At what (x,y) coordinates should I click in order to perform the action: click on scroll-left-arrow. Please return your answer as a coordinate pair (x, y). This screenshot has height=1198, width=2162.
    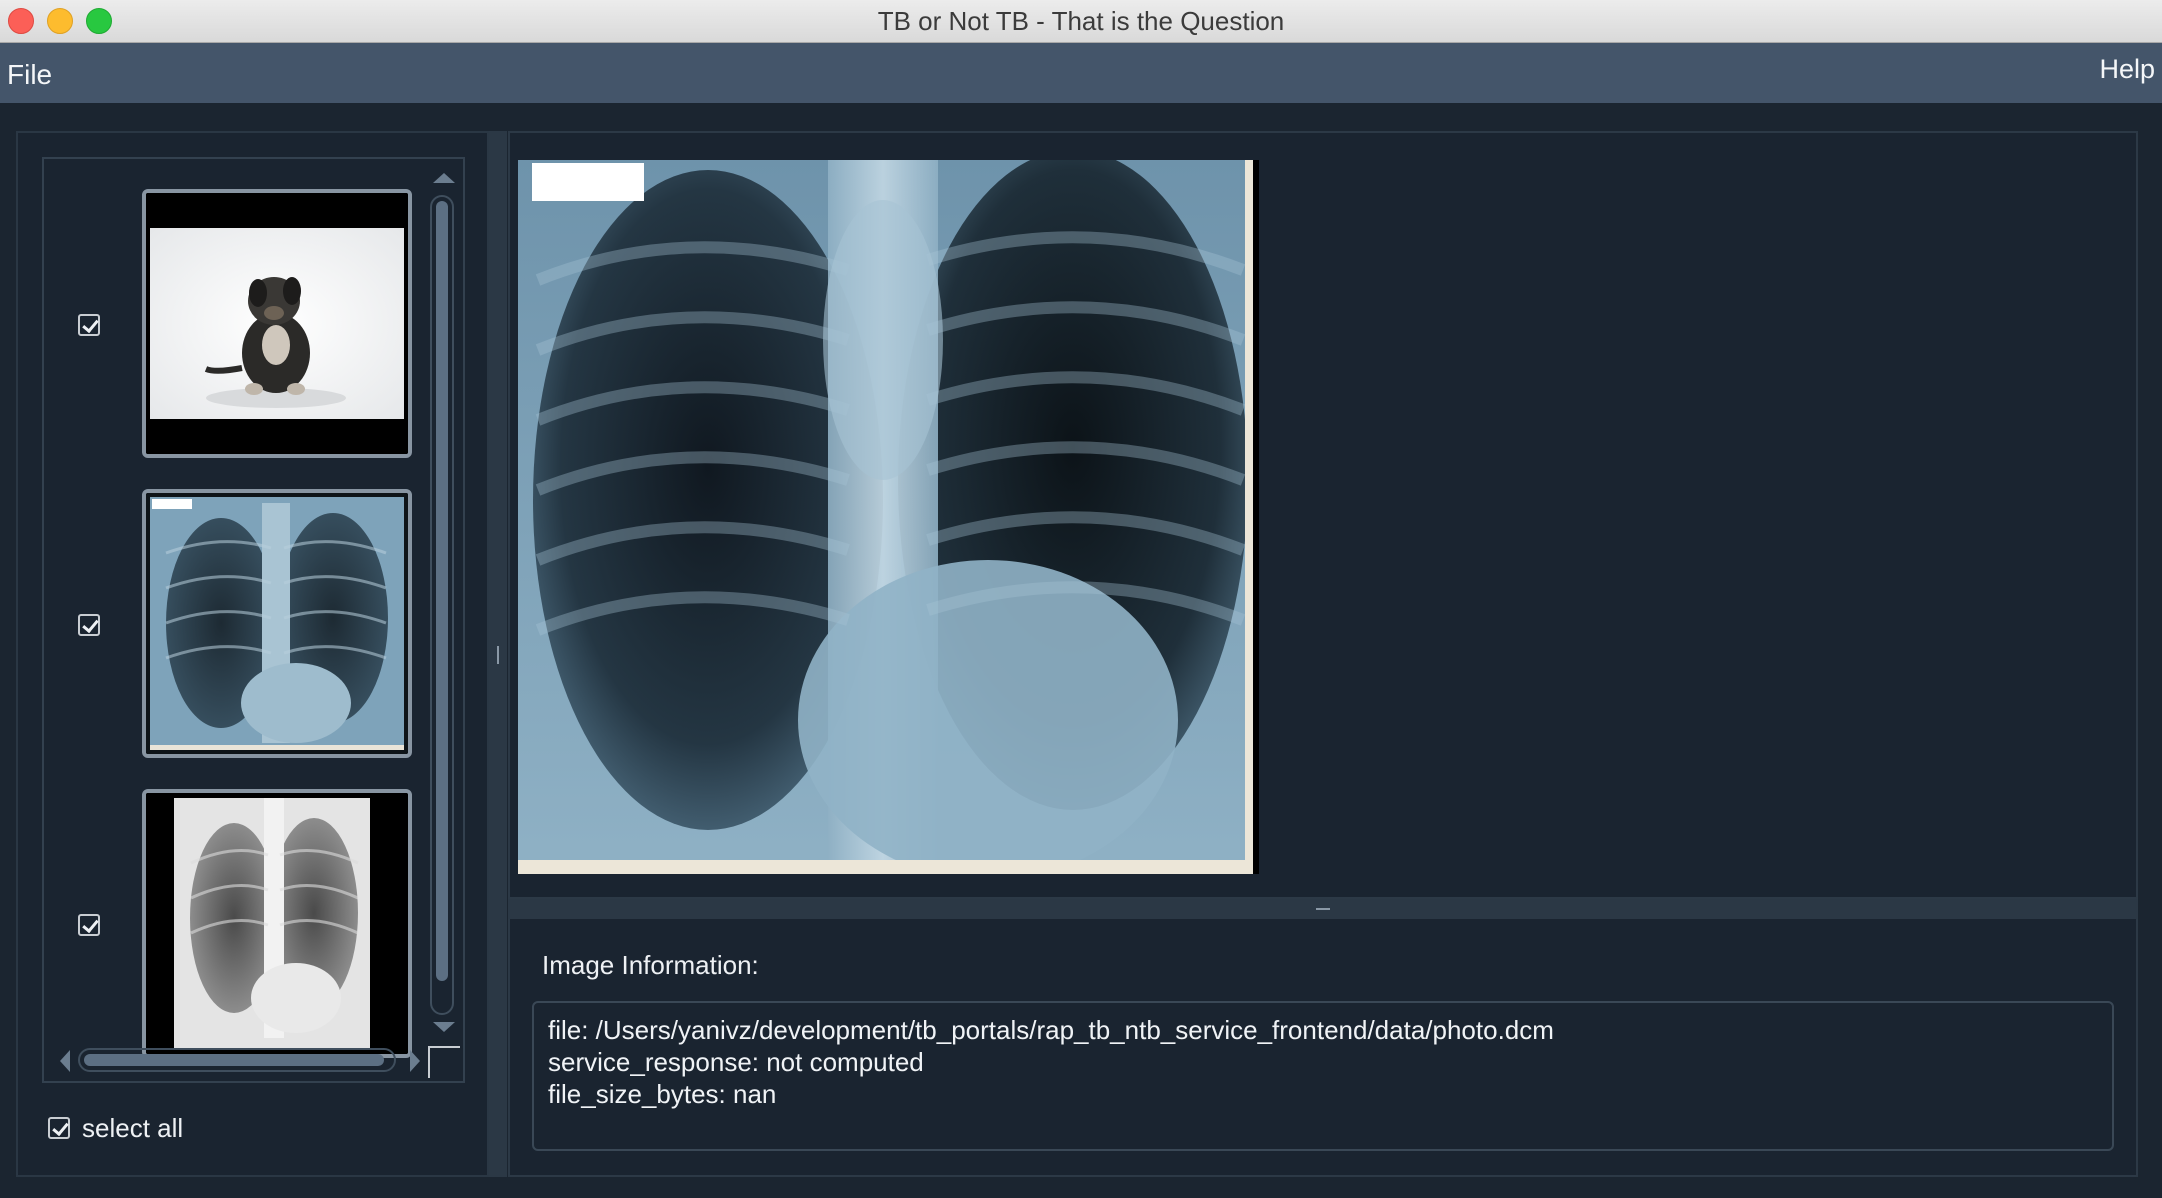
    Looking at the image, I should click on (65, 1061).